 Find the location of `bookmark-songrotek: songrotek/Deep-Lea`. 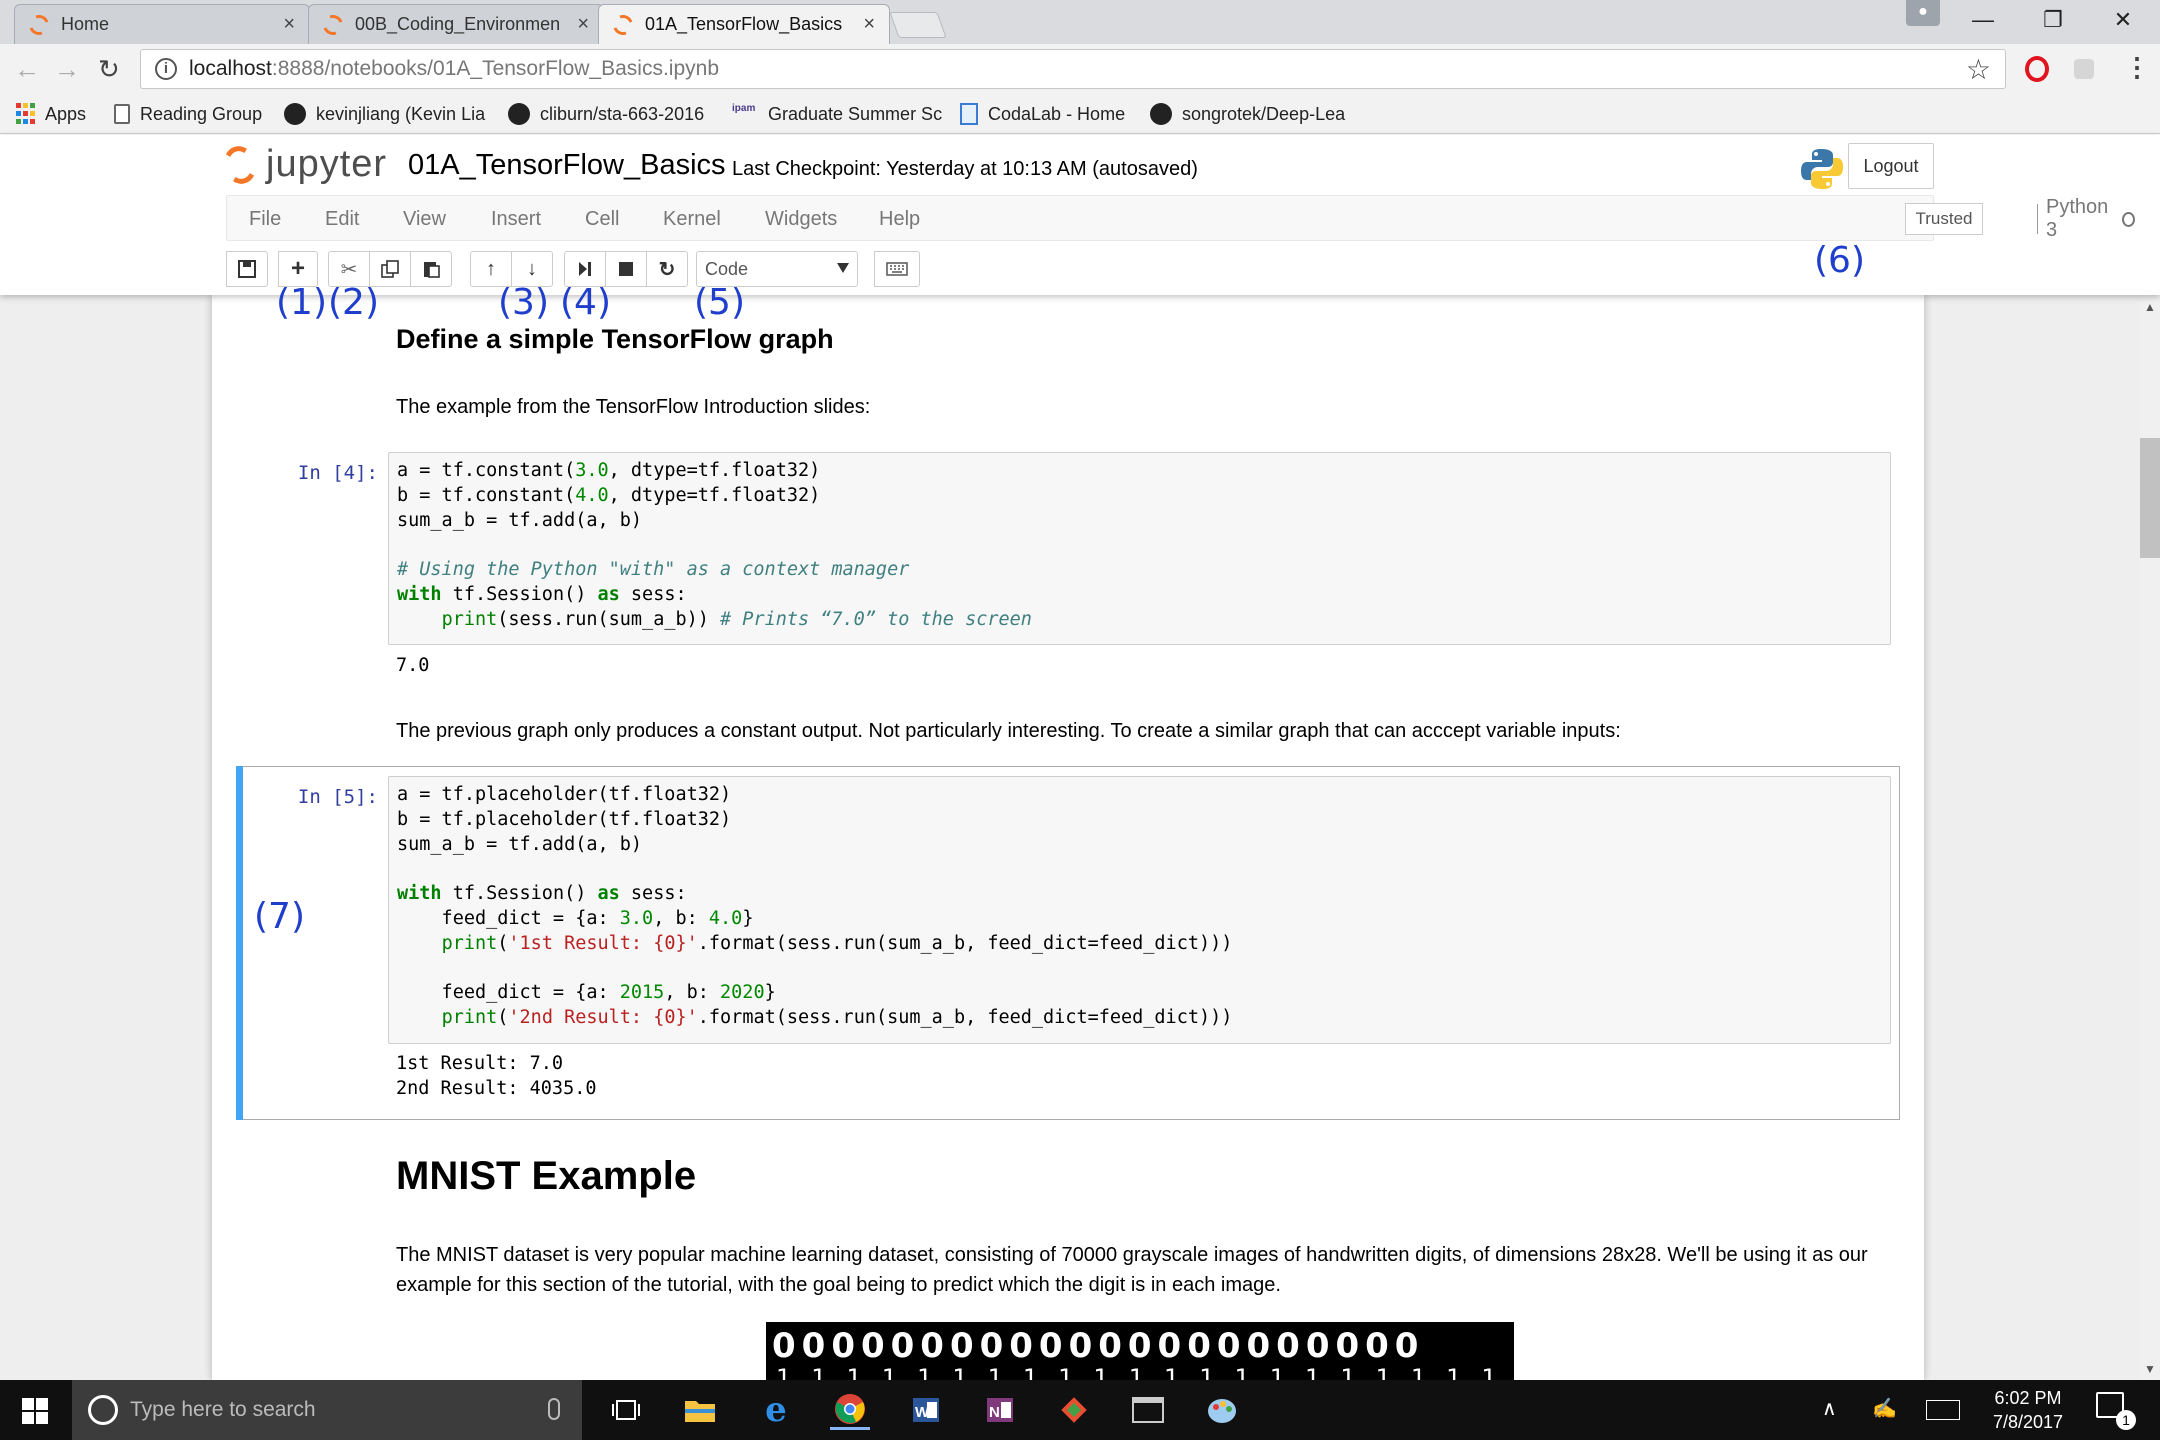

bookmark-songrotek: songrotek/Deep-Lea is located at coordinates (1247, 114).